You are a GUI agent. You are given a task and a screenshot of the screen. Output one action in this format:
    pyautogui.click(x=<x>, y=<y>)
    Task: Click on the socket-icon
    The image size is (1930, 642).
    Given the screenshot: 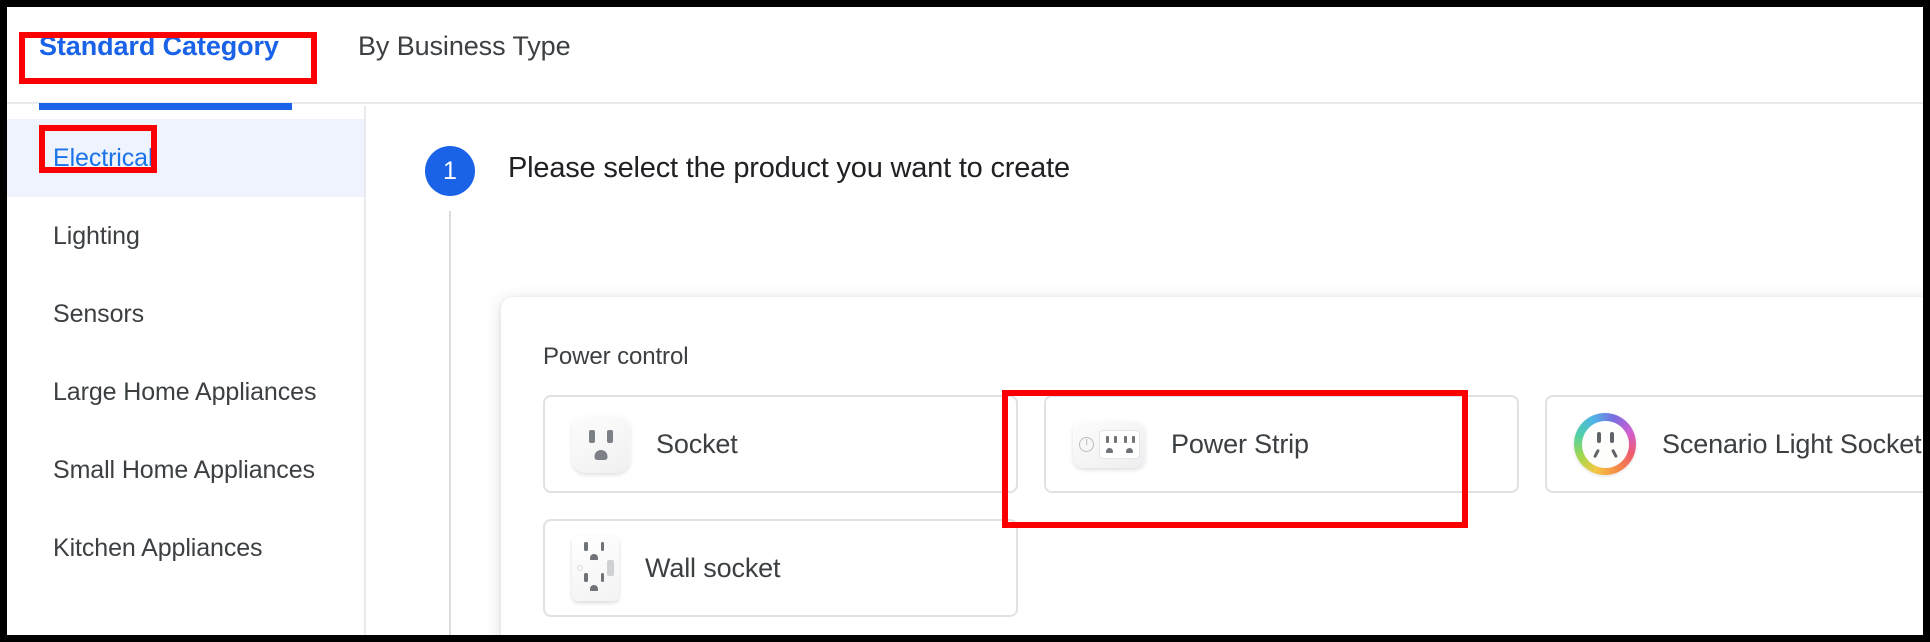 What is the action you would take?
    pyautogui.click(x=601, y=444)
    